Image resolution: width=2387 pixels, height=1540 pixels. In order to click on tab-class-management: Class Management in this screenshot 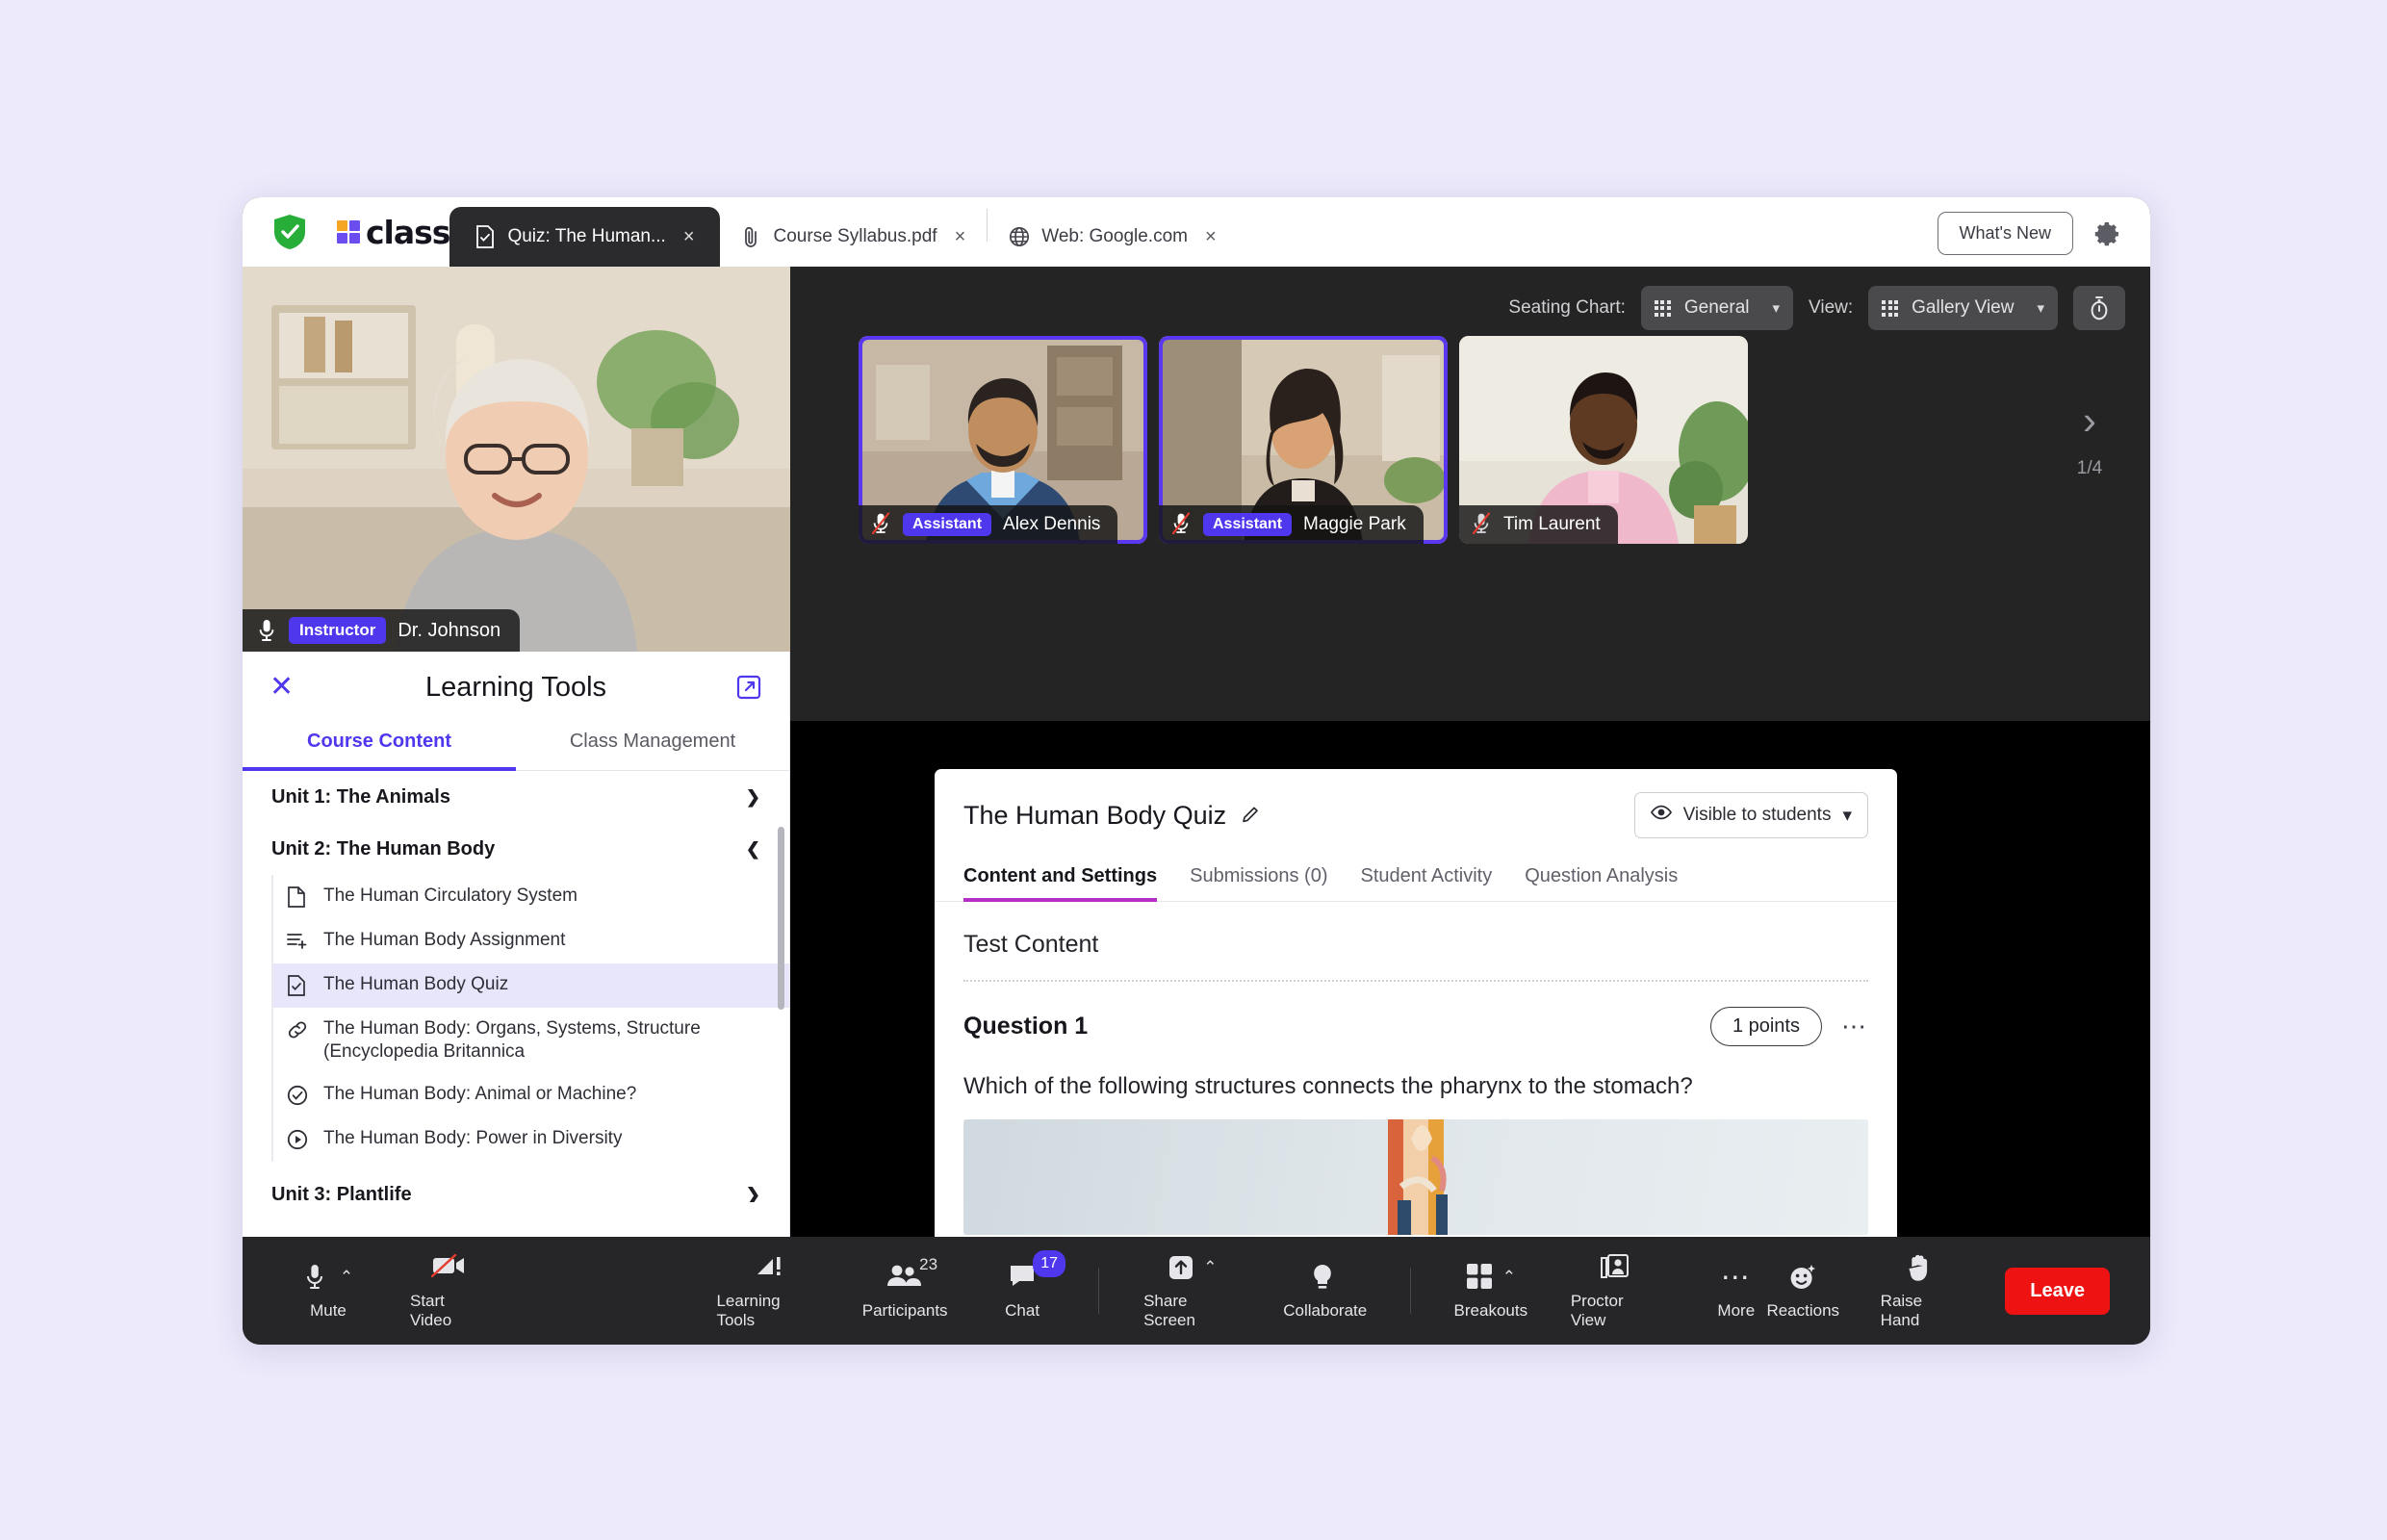, I will do `click(652, 746)`.